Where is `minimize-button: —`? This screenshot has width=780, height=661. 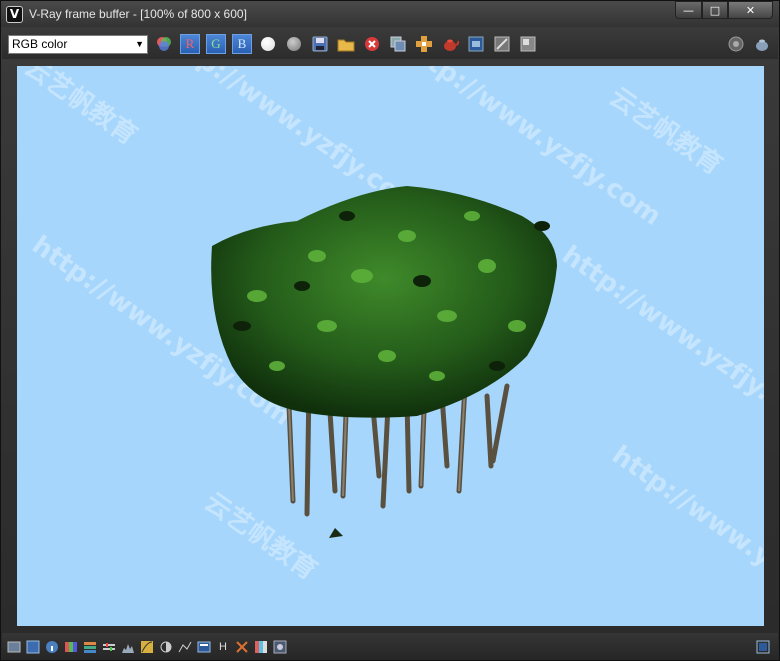
minimize-button: — is located at coordinates (688, 10).